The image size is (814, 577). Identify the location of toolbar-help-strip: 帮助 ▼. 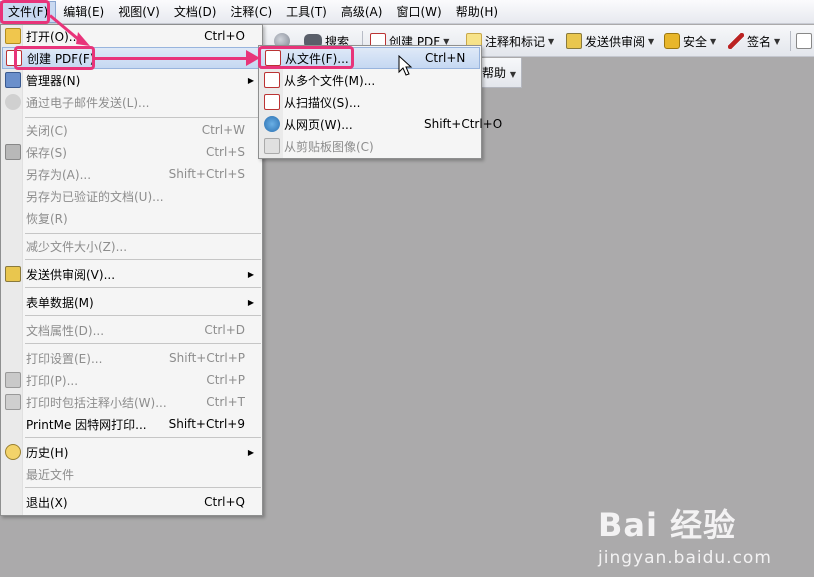
(501, 73).